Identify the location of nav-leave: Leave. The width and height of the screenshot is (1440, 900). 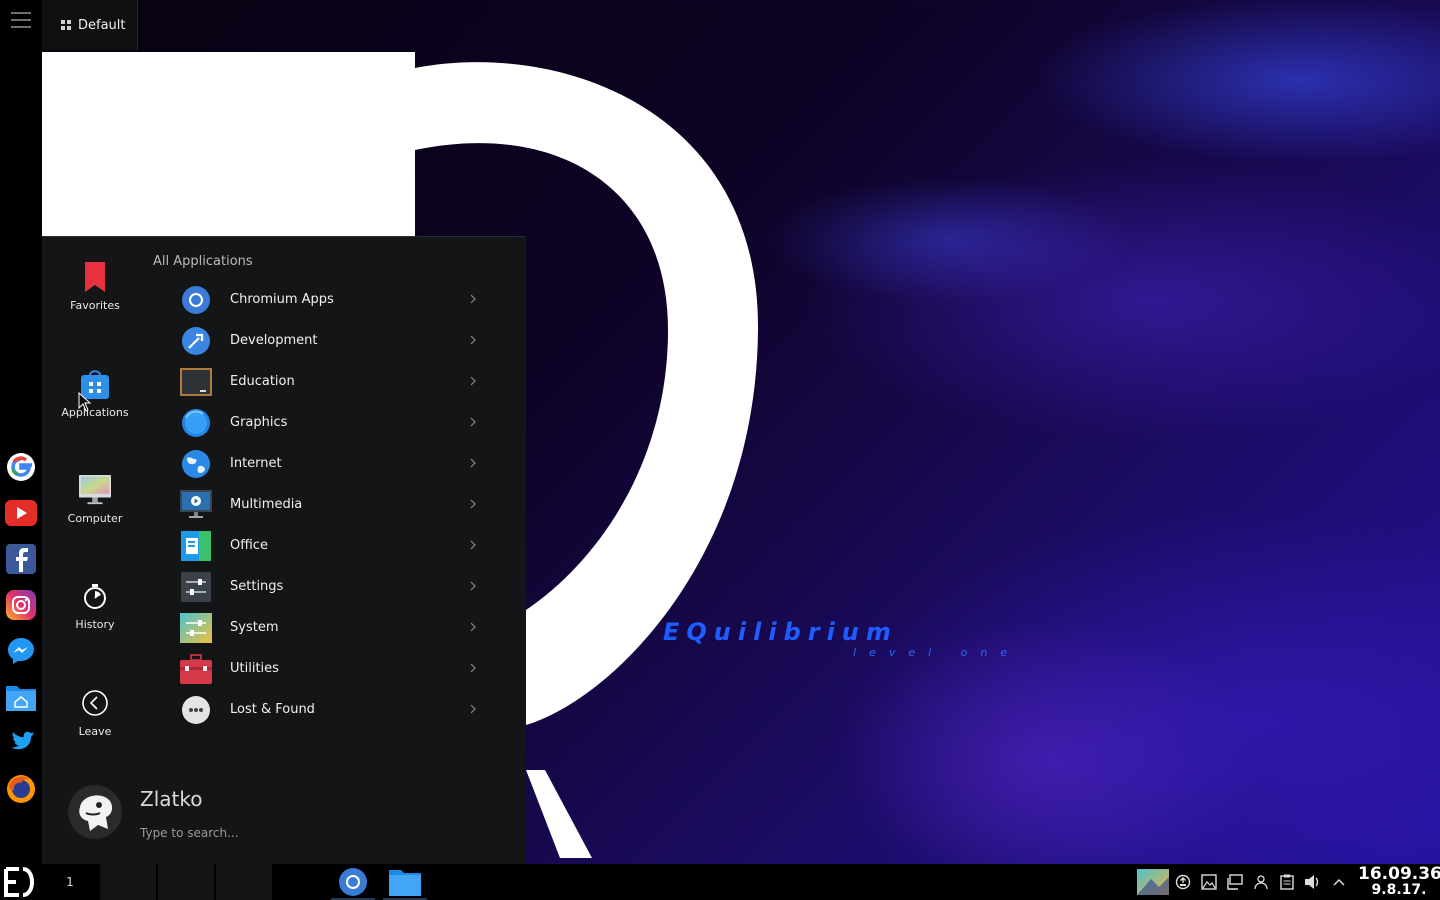
(95, 727).